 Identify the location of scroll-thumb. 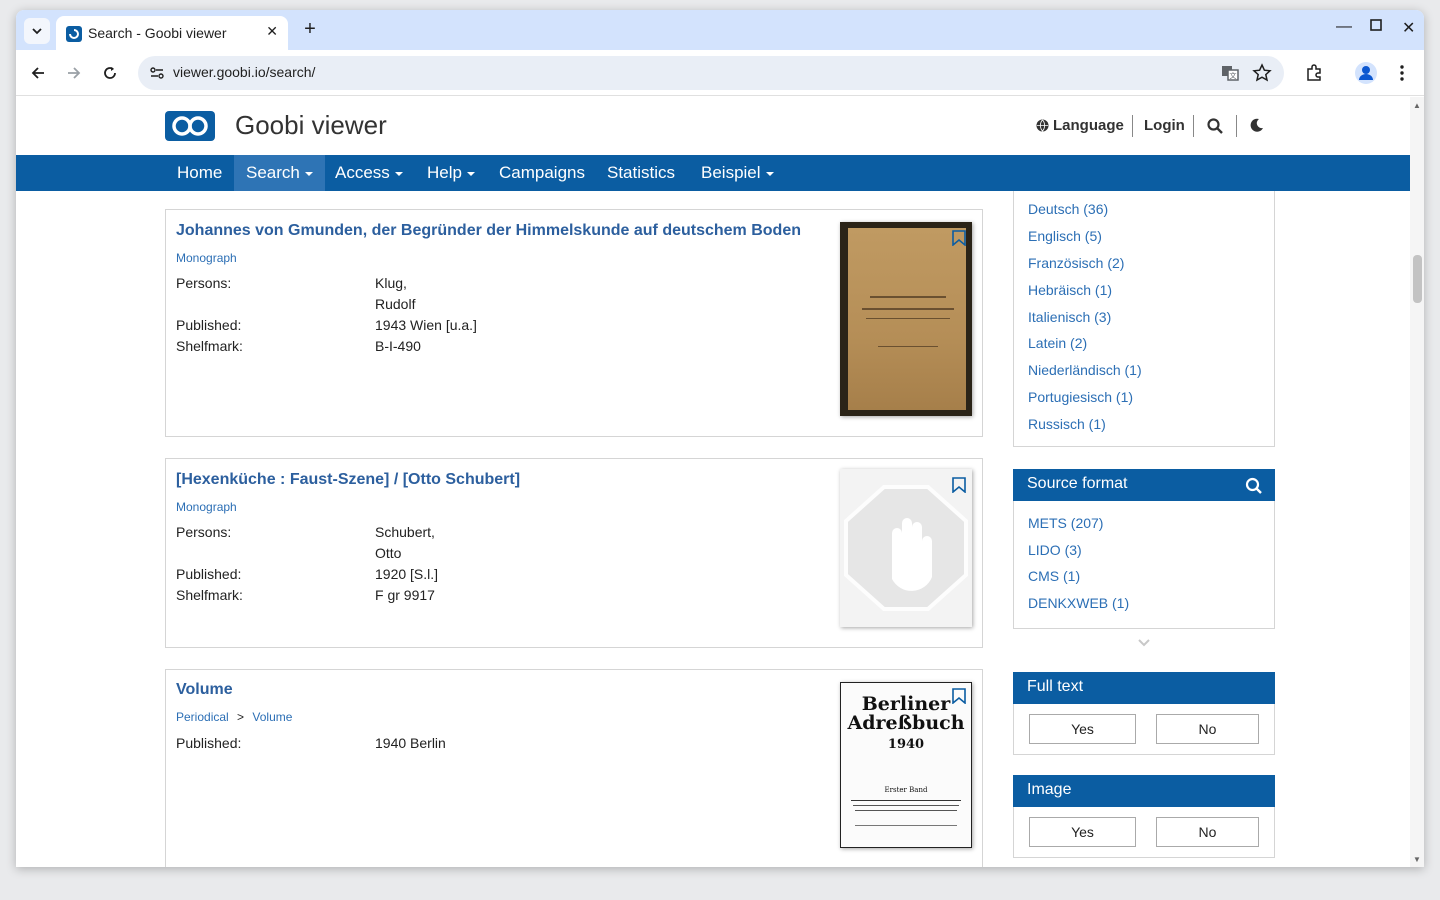
(1417, 279).